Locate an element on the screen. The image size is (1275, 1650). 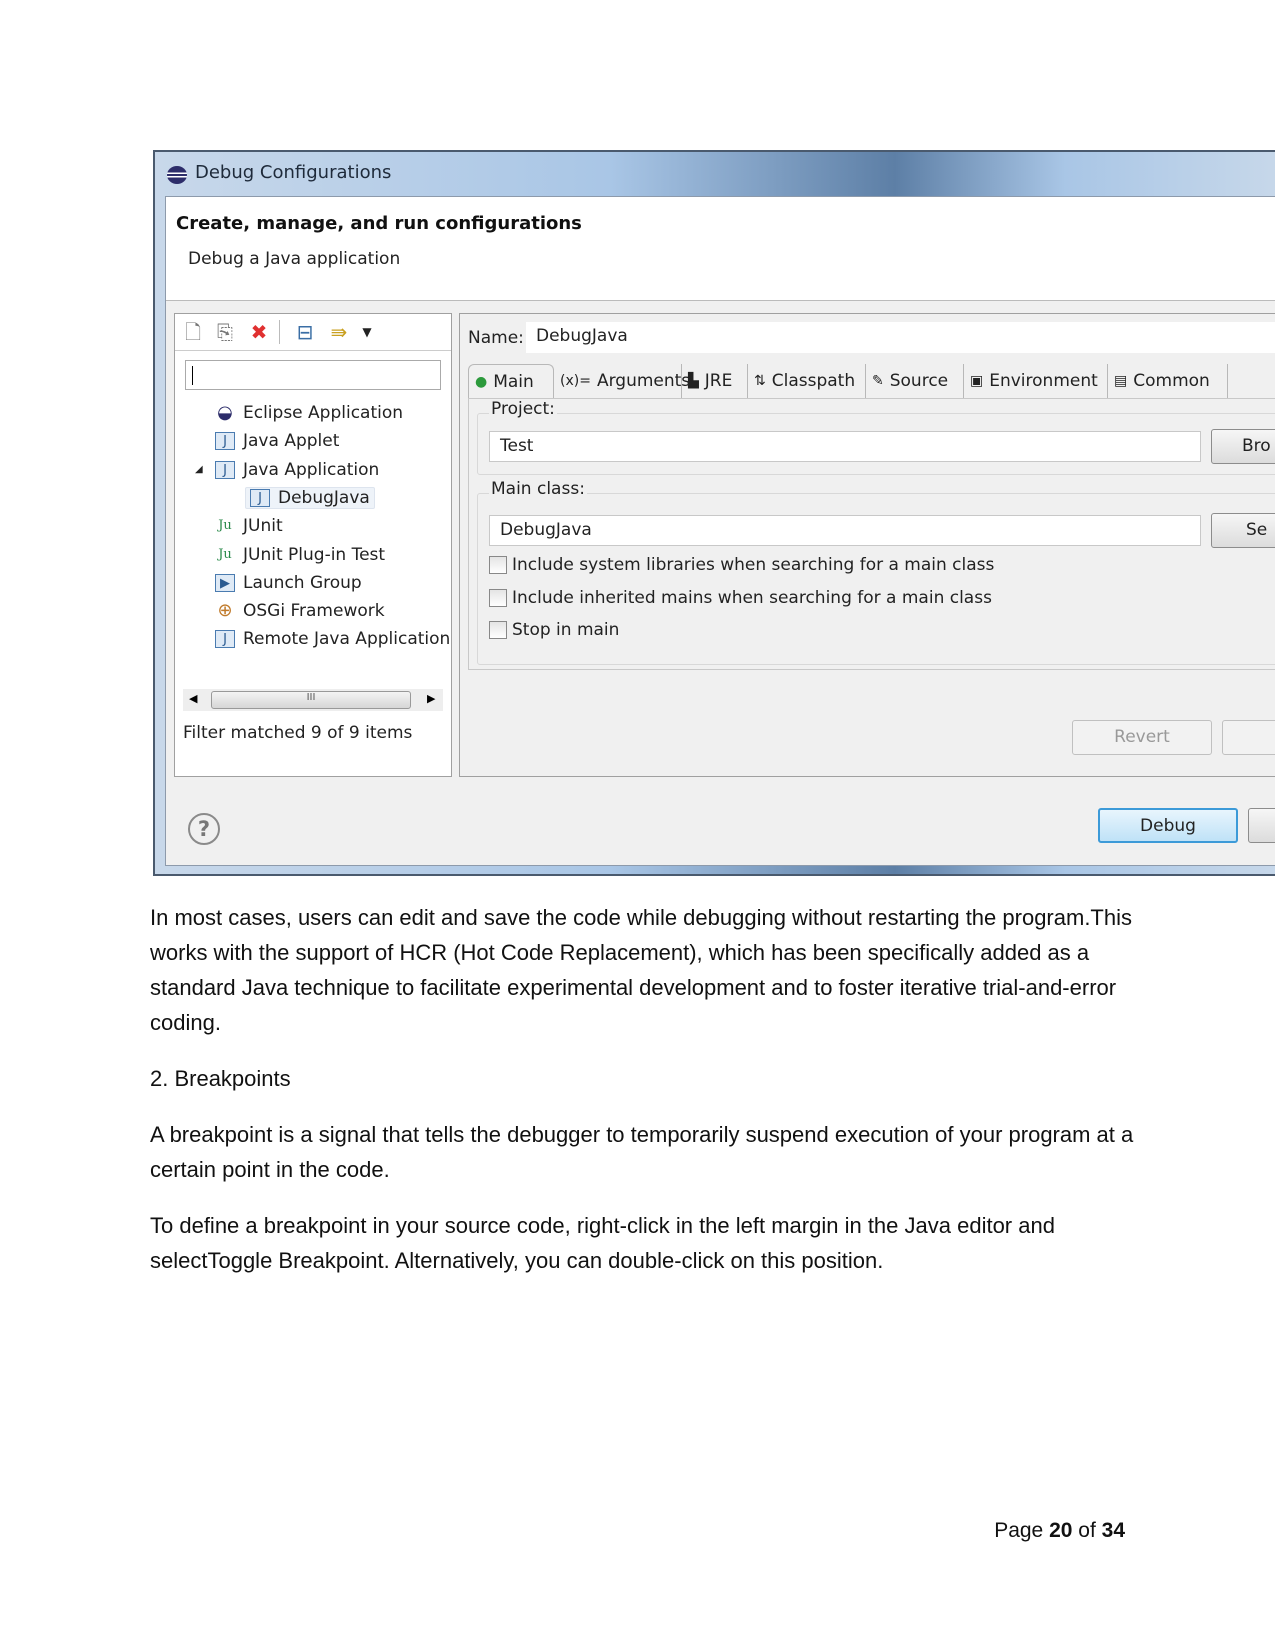
tree-item-label: OSGi Framework is located at coordinates (314, 611).